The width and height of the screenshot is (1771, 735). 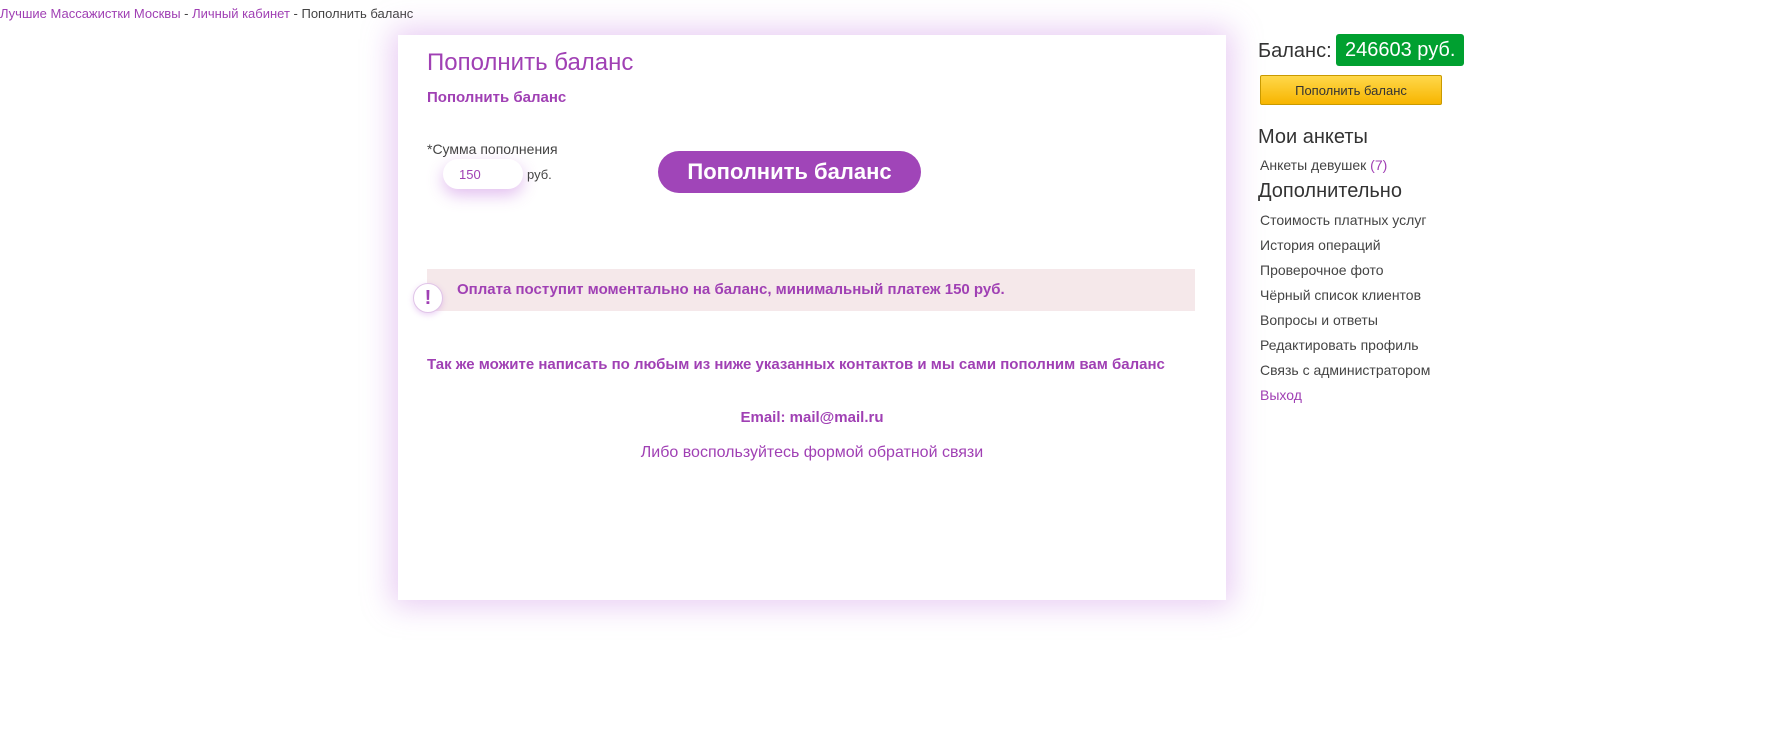 What do you see at coordinates (497, 97) in the screenshot?
I see `card-subtitle: Пополнить баланс` at bounding box center [497, 97].